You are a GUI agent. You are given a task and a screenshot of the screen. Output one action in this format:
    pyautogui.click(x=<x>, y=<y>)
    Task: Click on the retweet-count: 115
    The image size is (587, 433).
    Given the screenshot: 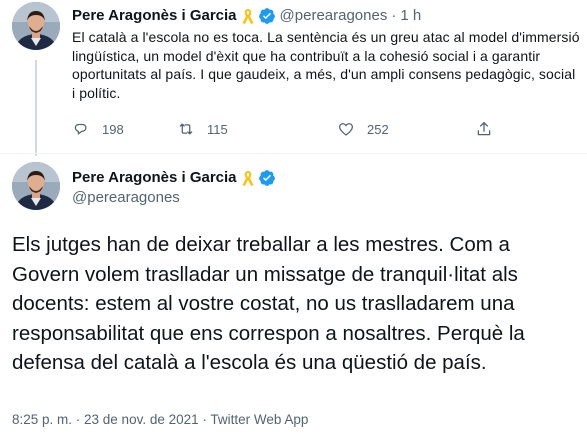 What is the action you would take?
    pyautogui.click(x=217, y=129)
    